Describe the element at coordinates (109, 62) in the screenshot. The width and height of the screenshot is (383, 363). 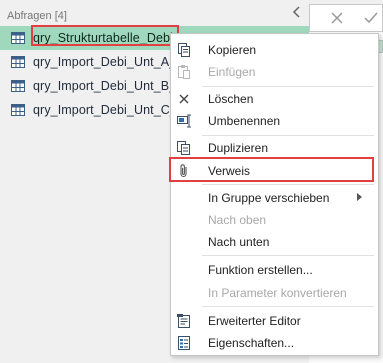
I see `query-label: qry_Import_Debi_Unt_A_D` at that location.